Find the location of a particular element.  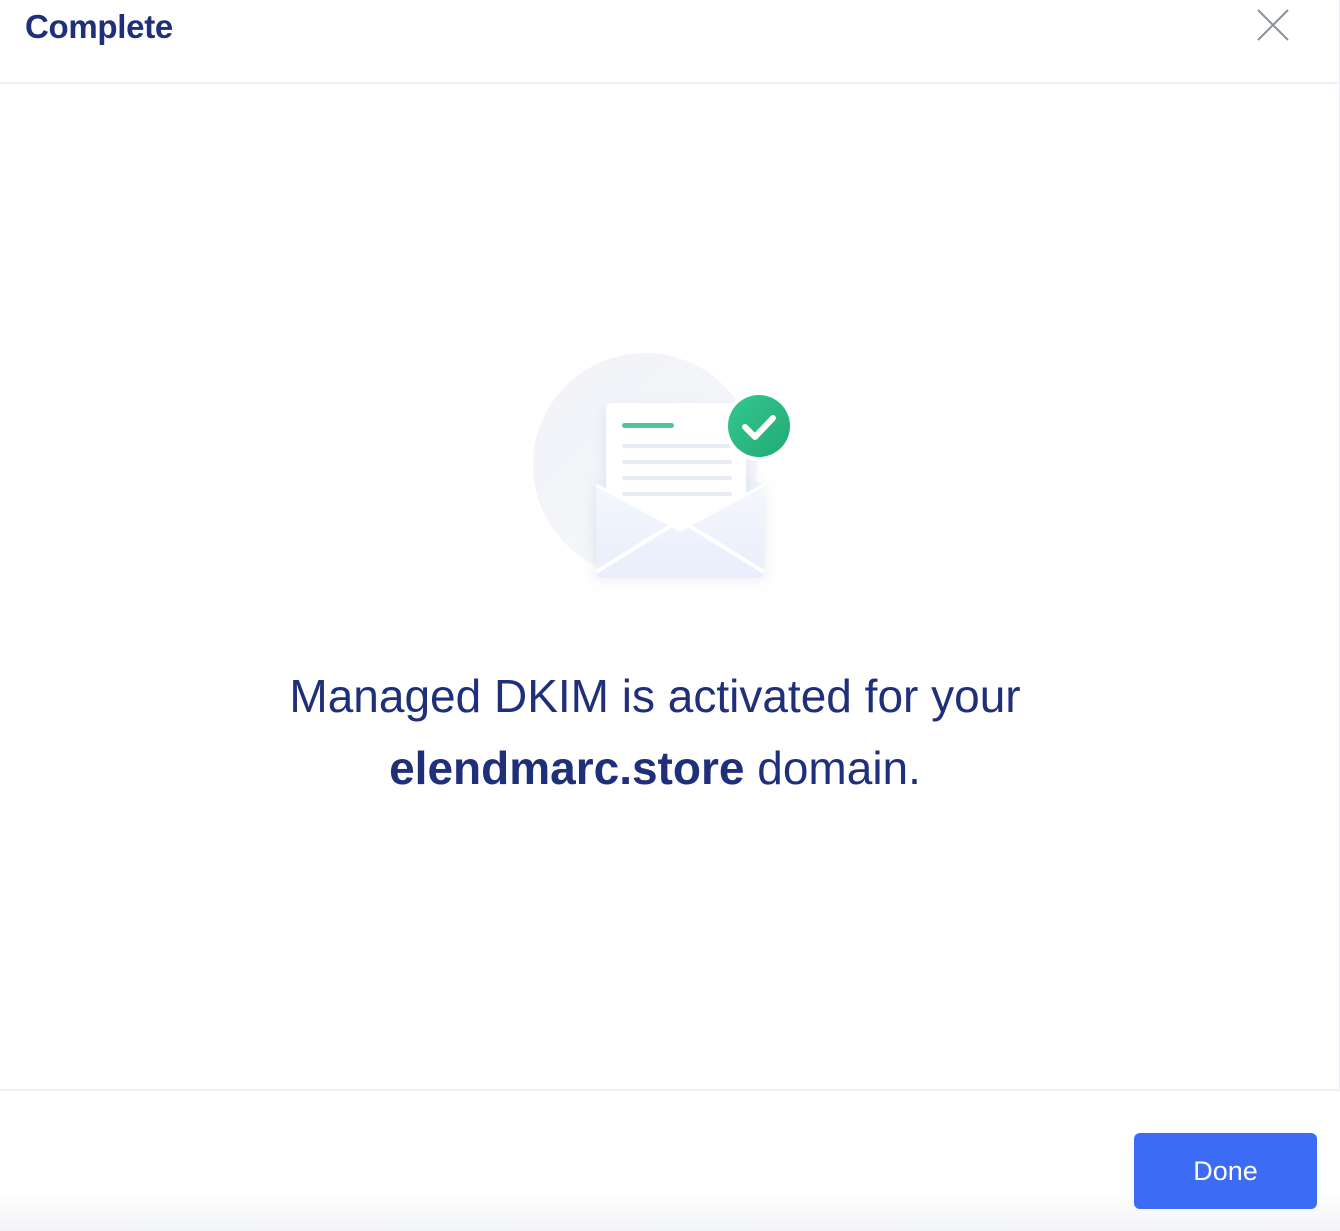

envelope-check-illustration is located at coordinates (665, 475).